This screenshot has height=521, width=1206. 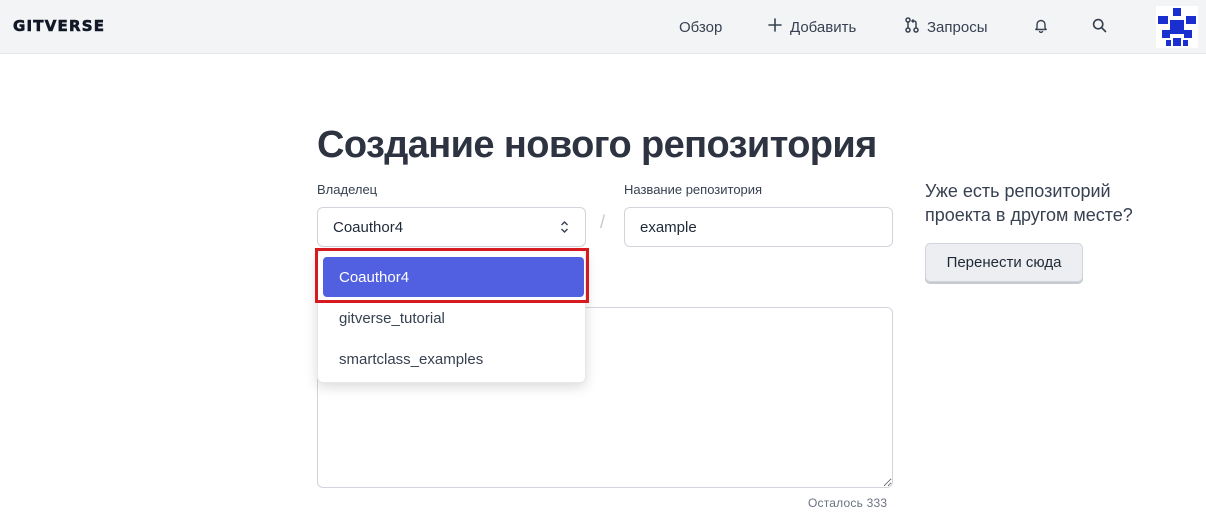 I want to click on owner-option-smartclass-examples: smartclass_examples, so click(x=453, y=359).